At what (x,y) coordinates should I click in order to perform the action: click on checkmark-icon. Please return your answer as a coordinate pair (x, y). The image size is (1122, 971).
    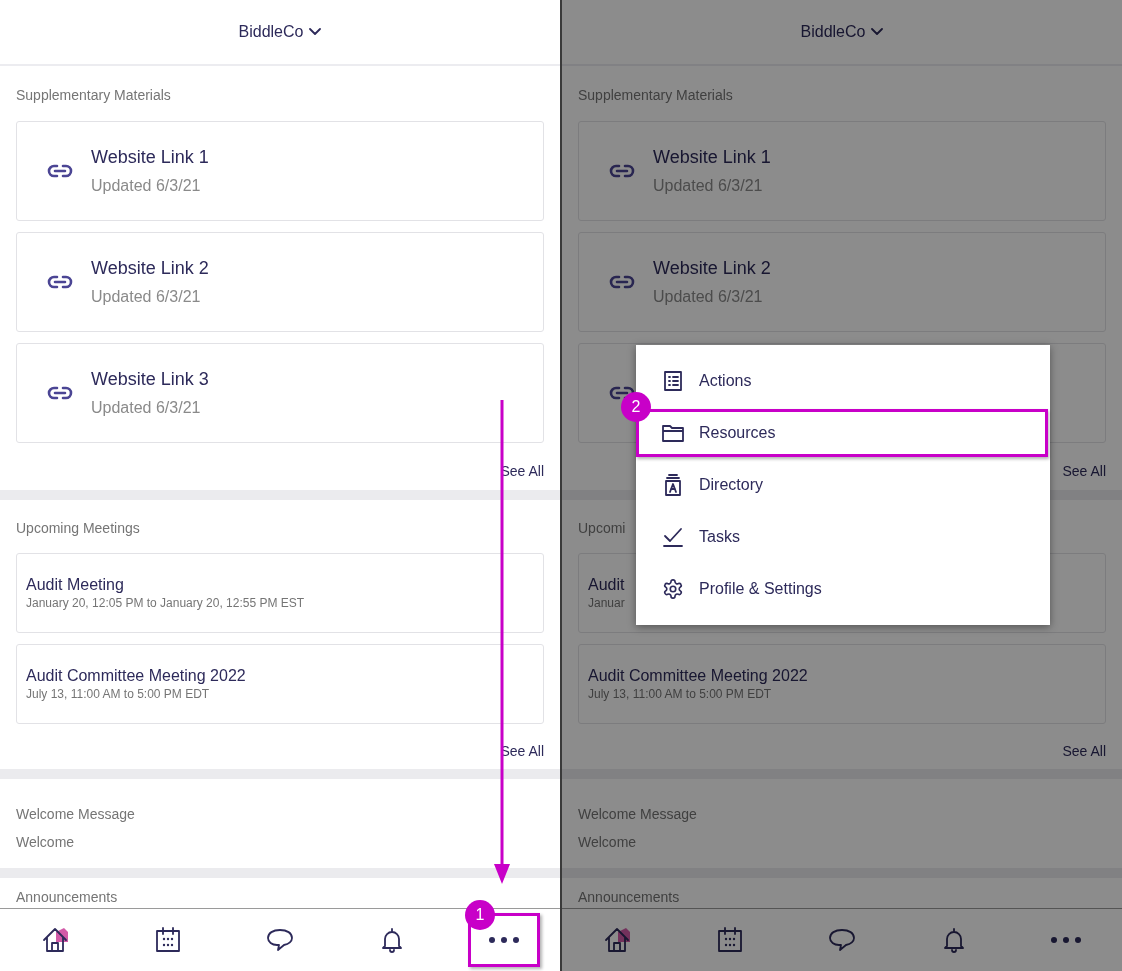
    Looking at the image, I should click on (673, 537).